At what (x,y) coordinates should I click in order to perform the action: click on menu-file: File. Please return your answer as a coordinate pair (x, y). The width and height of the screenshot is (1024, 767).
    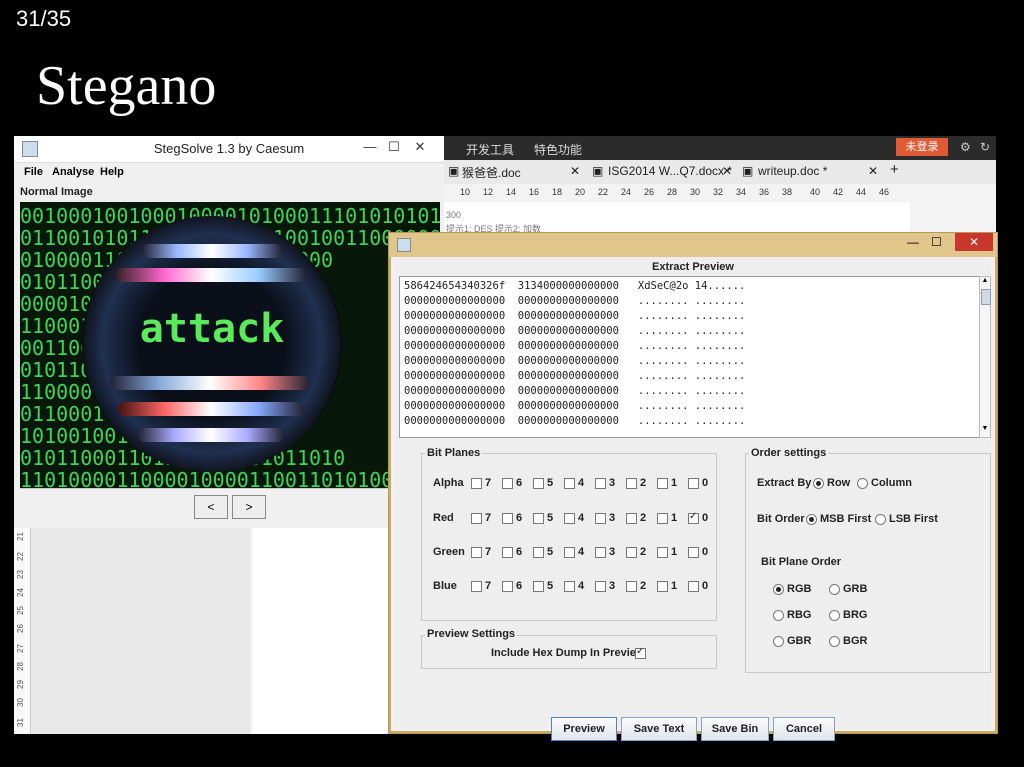
    Looking at the image, I should click on (33, 172).